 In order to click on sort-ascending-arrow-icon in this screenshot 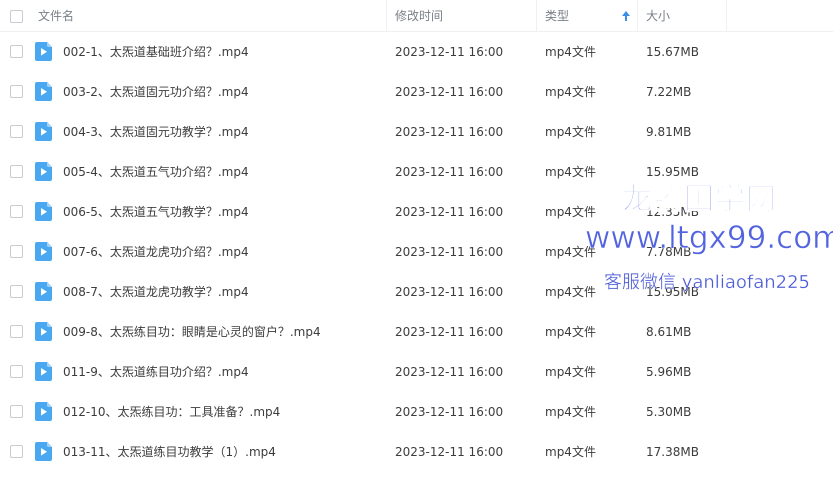, I will do `click(626, 16)`.